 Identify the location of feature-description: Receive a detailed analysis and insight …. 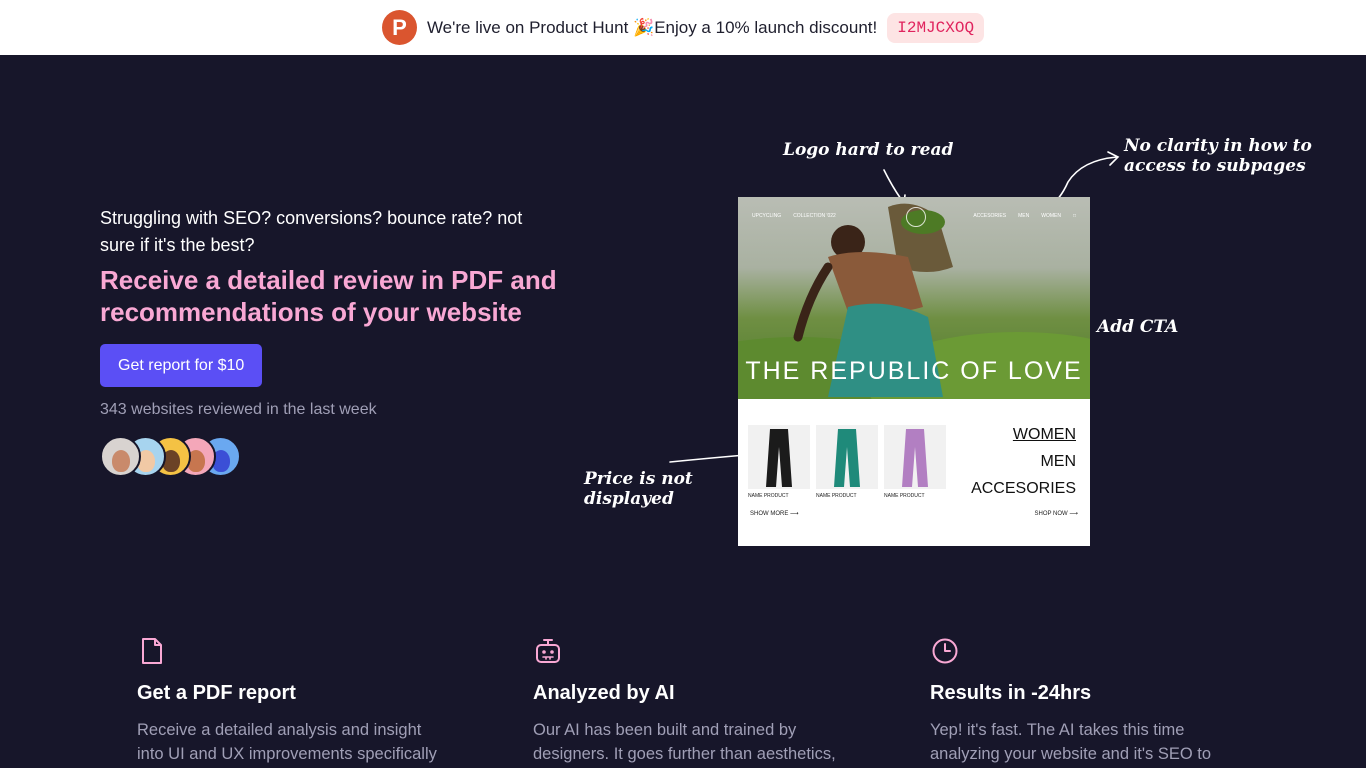
(287, 742).